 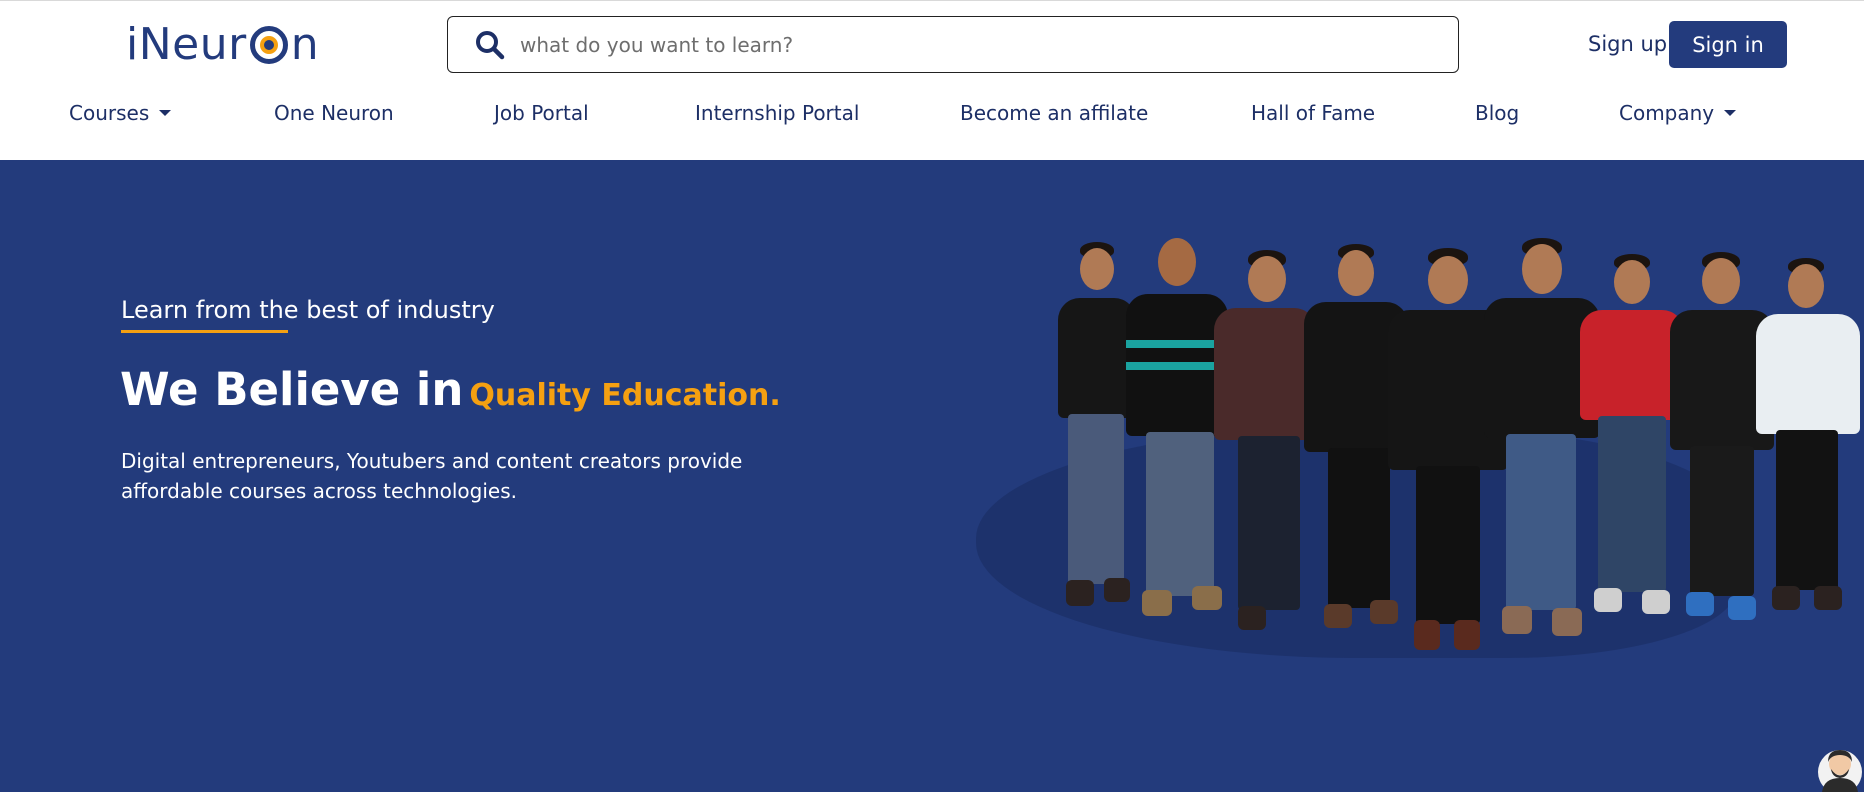 I want to click on nav-item-internship-portal: Internship Portal, so click(x=777, y=113).